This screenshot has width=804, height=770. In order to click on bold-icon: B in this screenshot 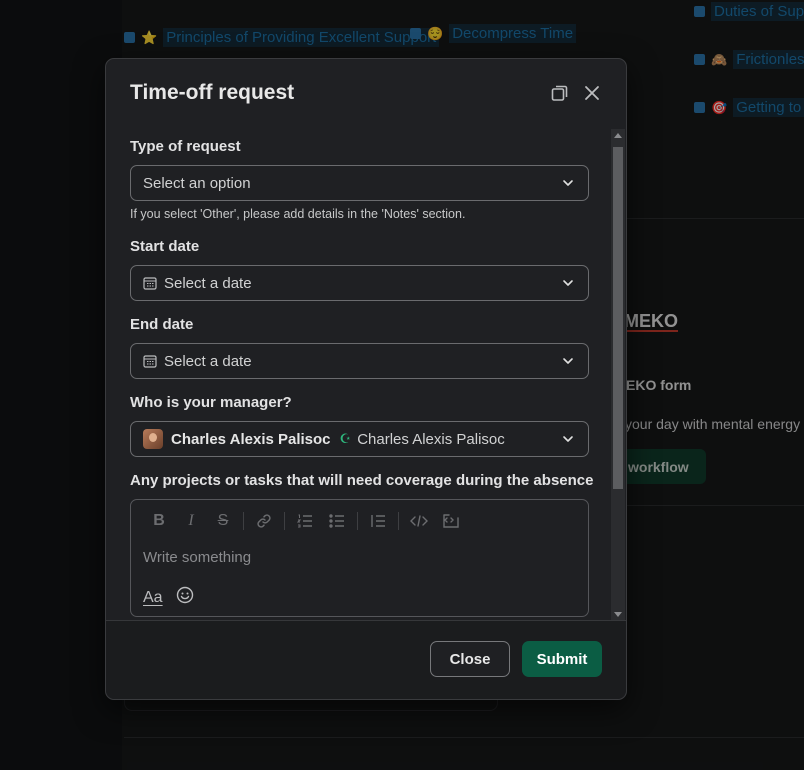, I will do `click(159, 521)`.